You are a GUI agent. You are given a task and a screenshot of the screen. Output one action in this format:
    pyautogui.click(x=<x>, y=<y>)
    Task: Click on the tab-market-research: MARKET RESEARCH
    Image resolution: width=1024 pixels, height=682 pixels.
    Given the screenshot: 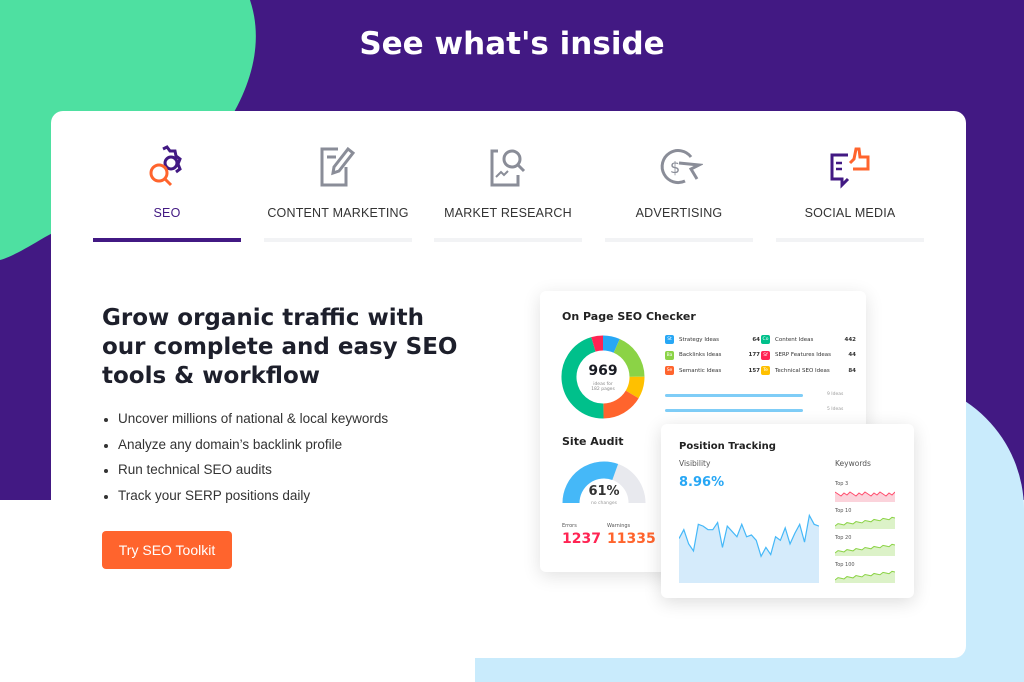 What is the action you would take?
    pyautogui.click(x=508, y=176)
    